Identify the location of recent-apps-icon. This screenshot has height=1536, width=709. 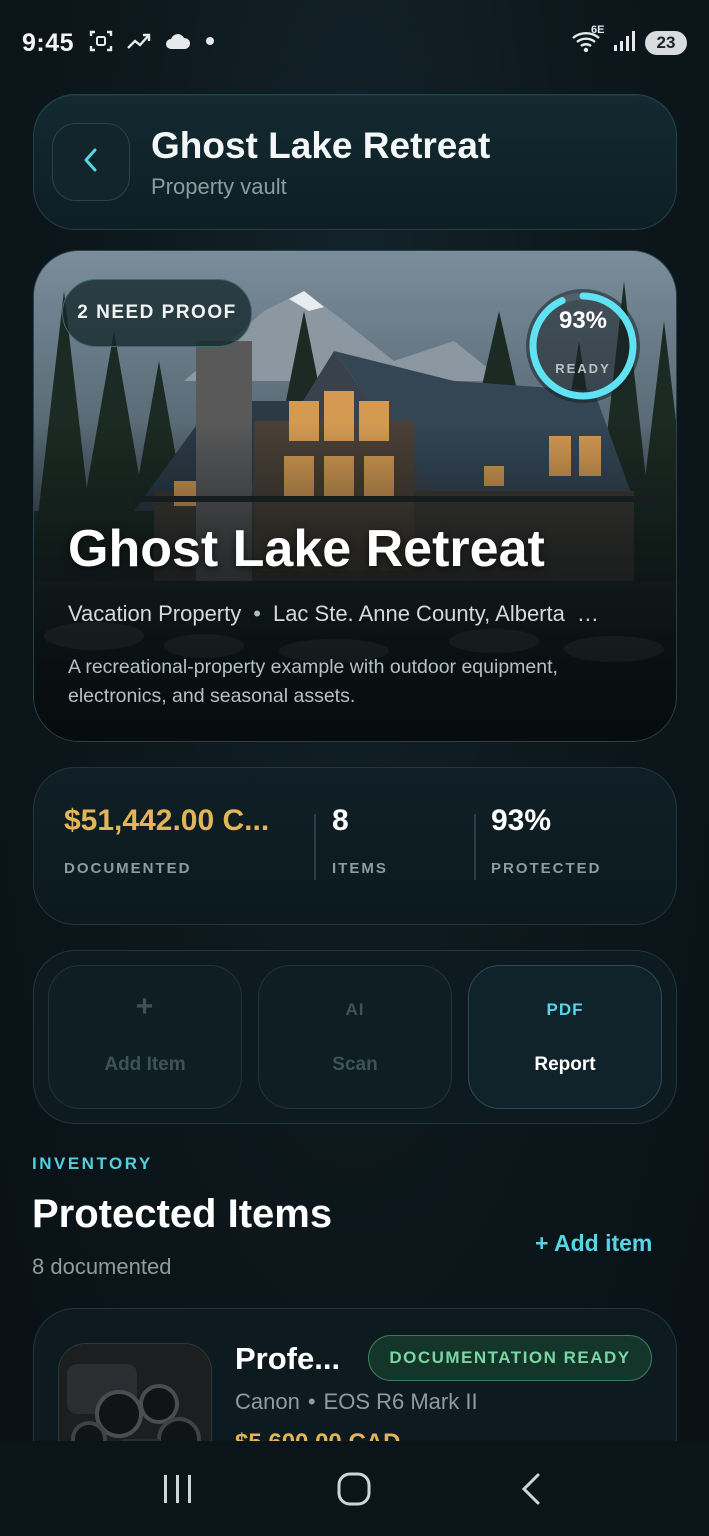
(178, 1488).